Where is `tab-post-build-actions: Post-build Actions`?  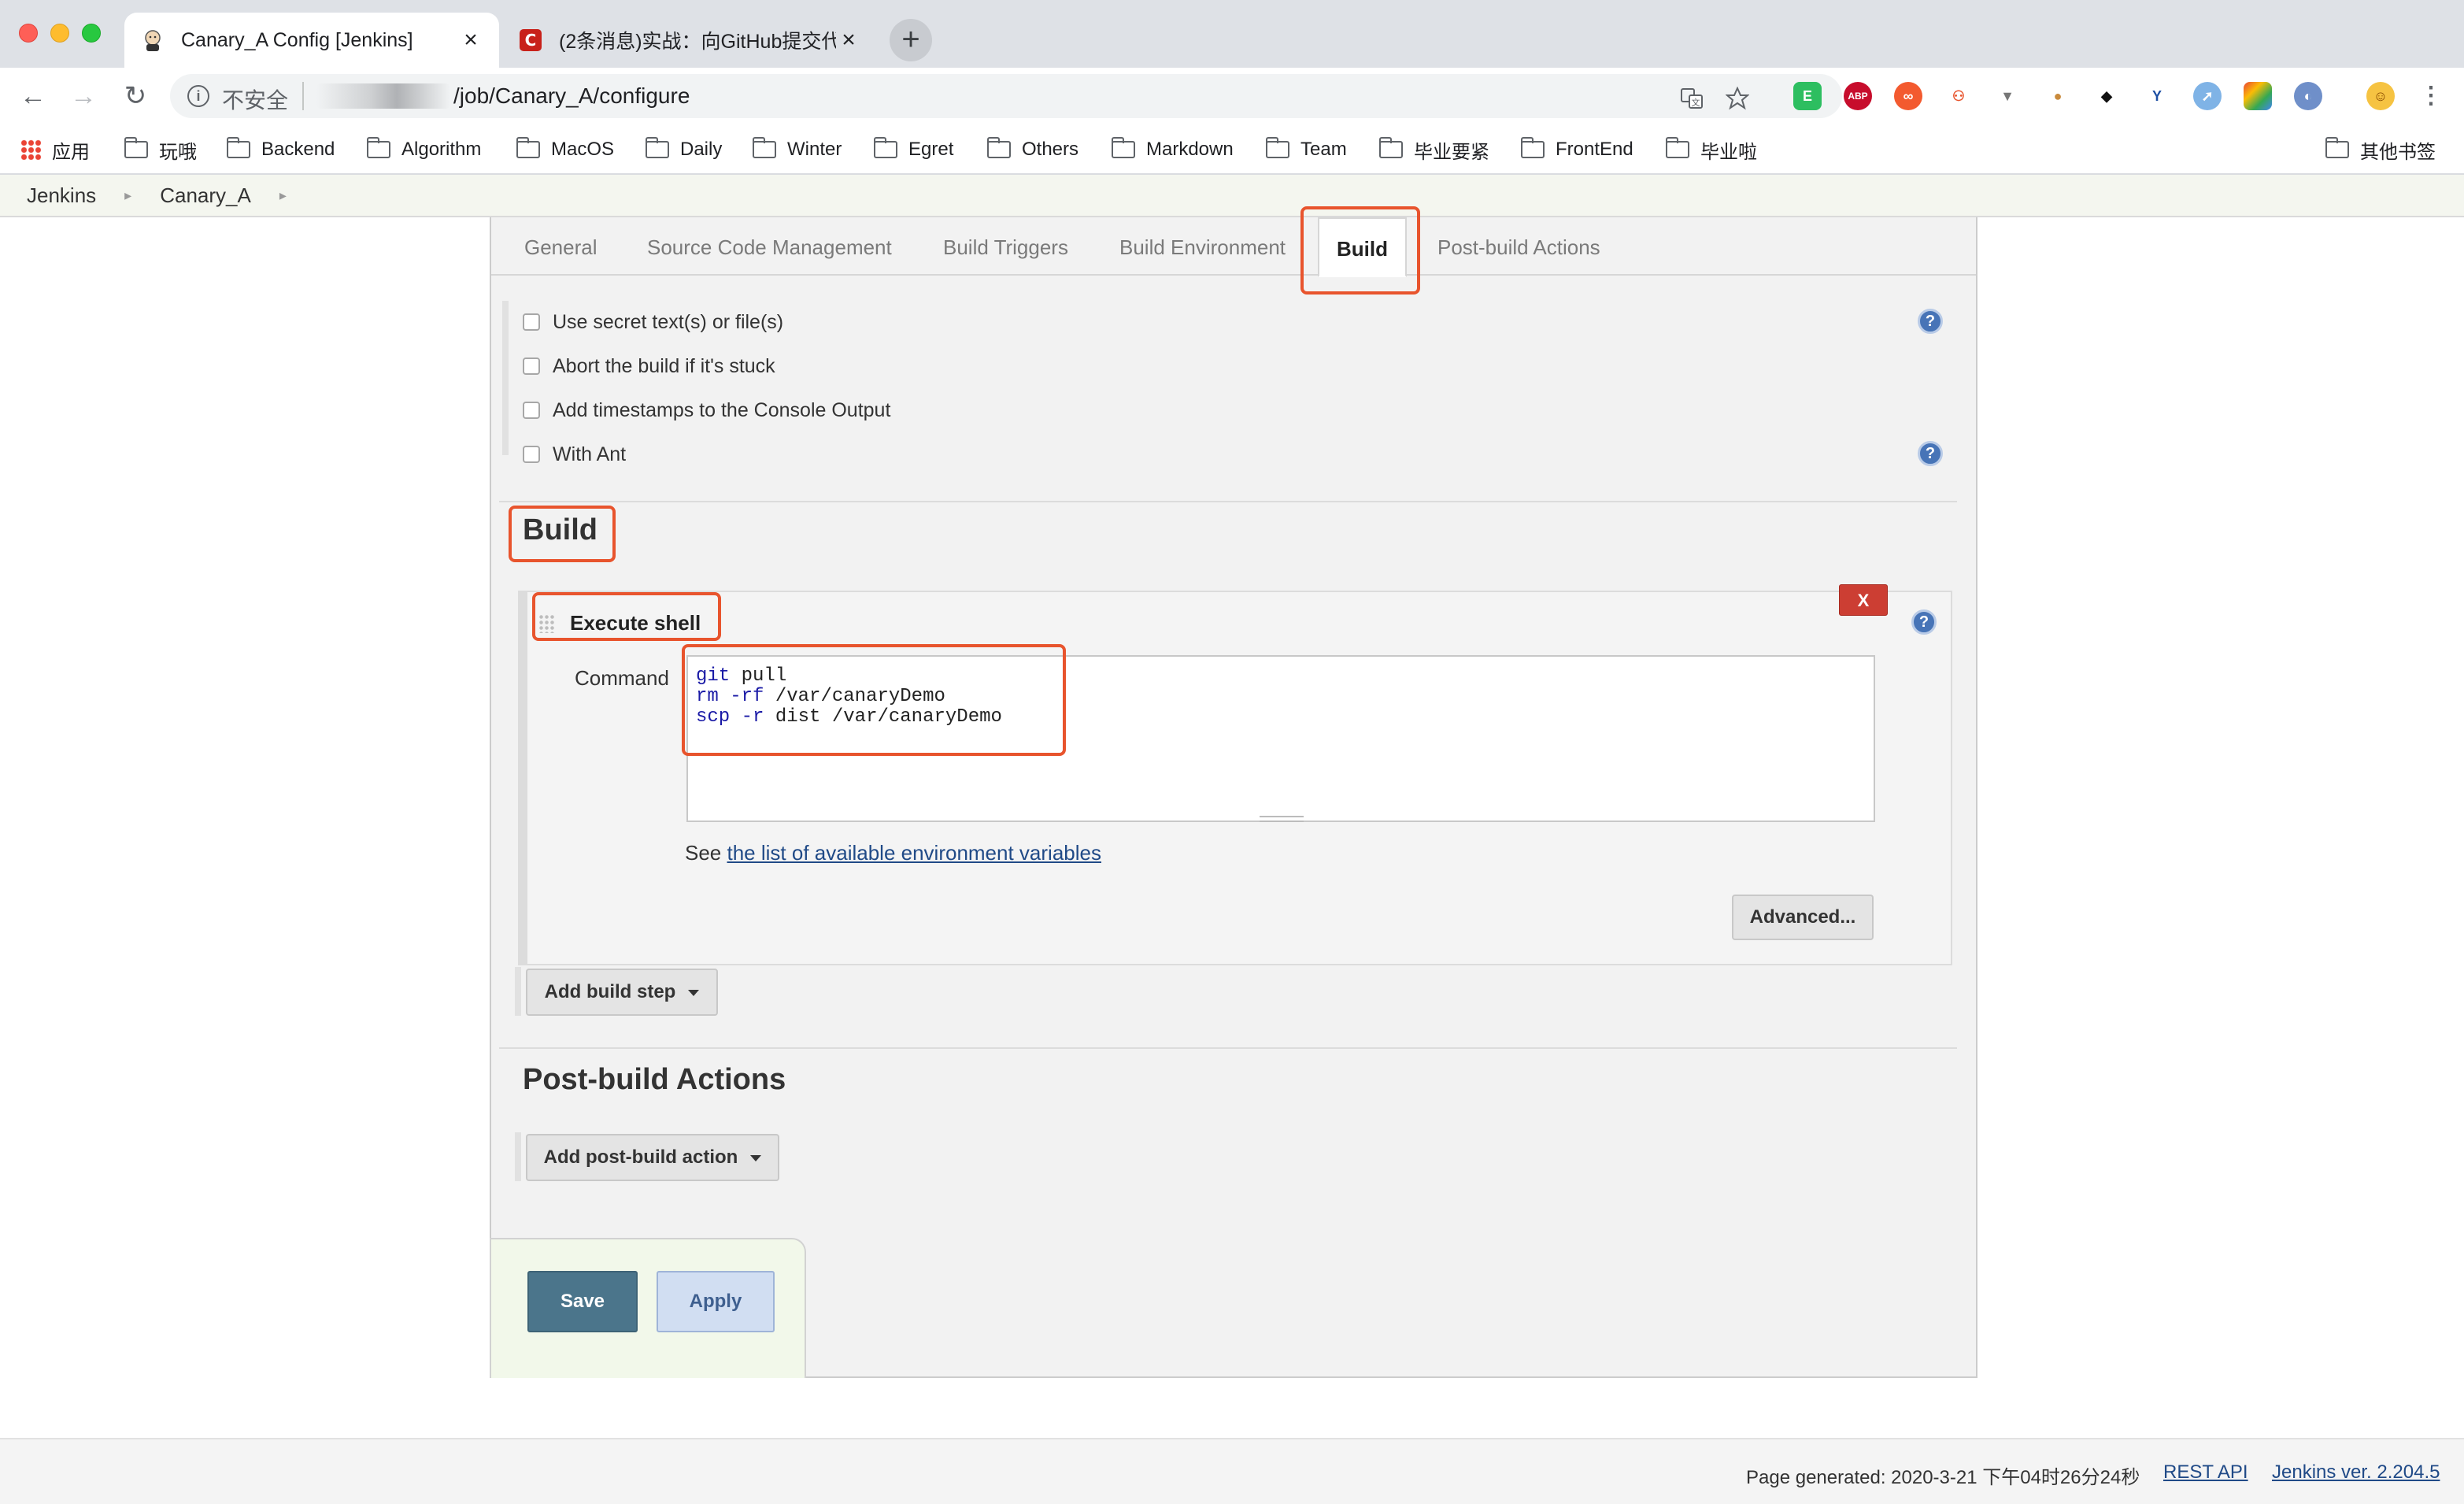
tab-post-build-actions: Post-build Actions is located at coordinates (1518, 246).